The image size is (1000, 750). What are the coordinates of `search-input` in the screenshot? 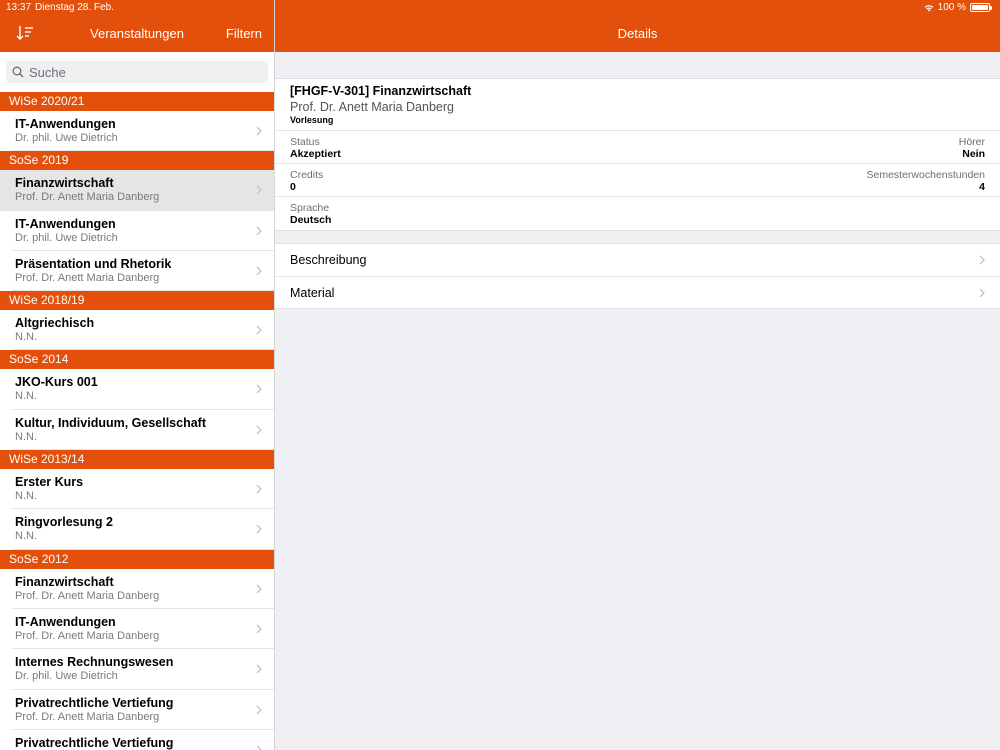 It's located at (139, 72).